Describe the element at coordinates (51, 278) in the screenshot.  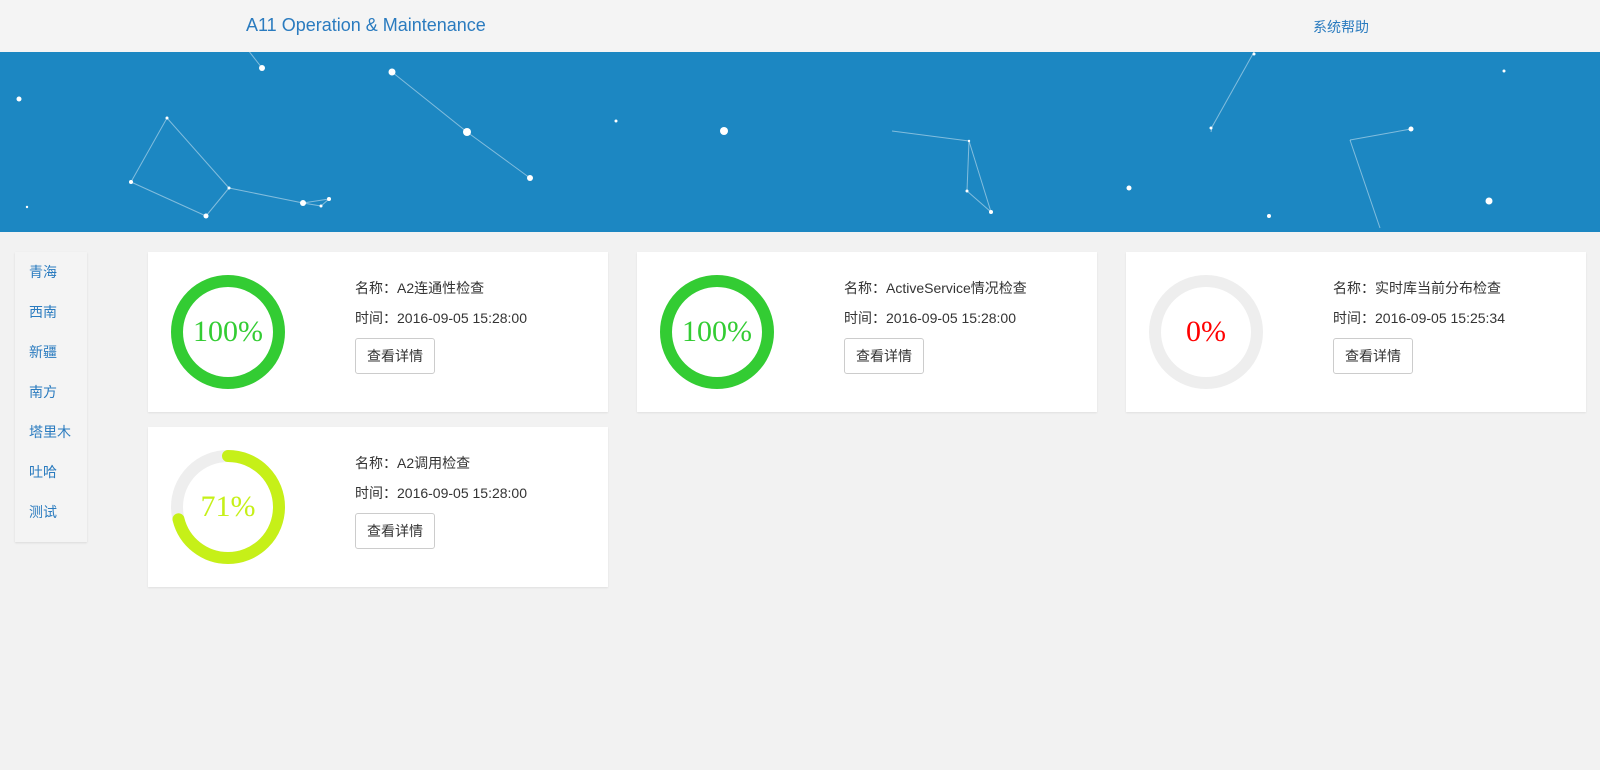
I see `sidebar-item-qinghai: 青海` at that location.